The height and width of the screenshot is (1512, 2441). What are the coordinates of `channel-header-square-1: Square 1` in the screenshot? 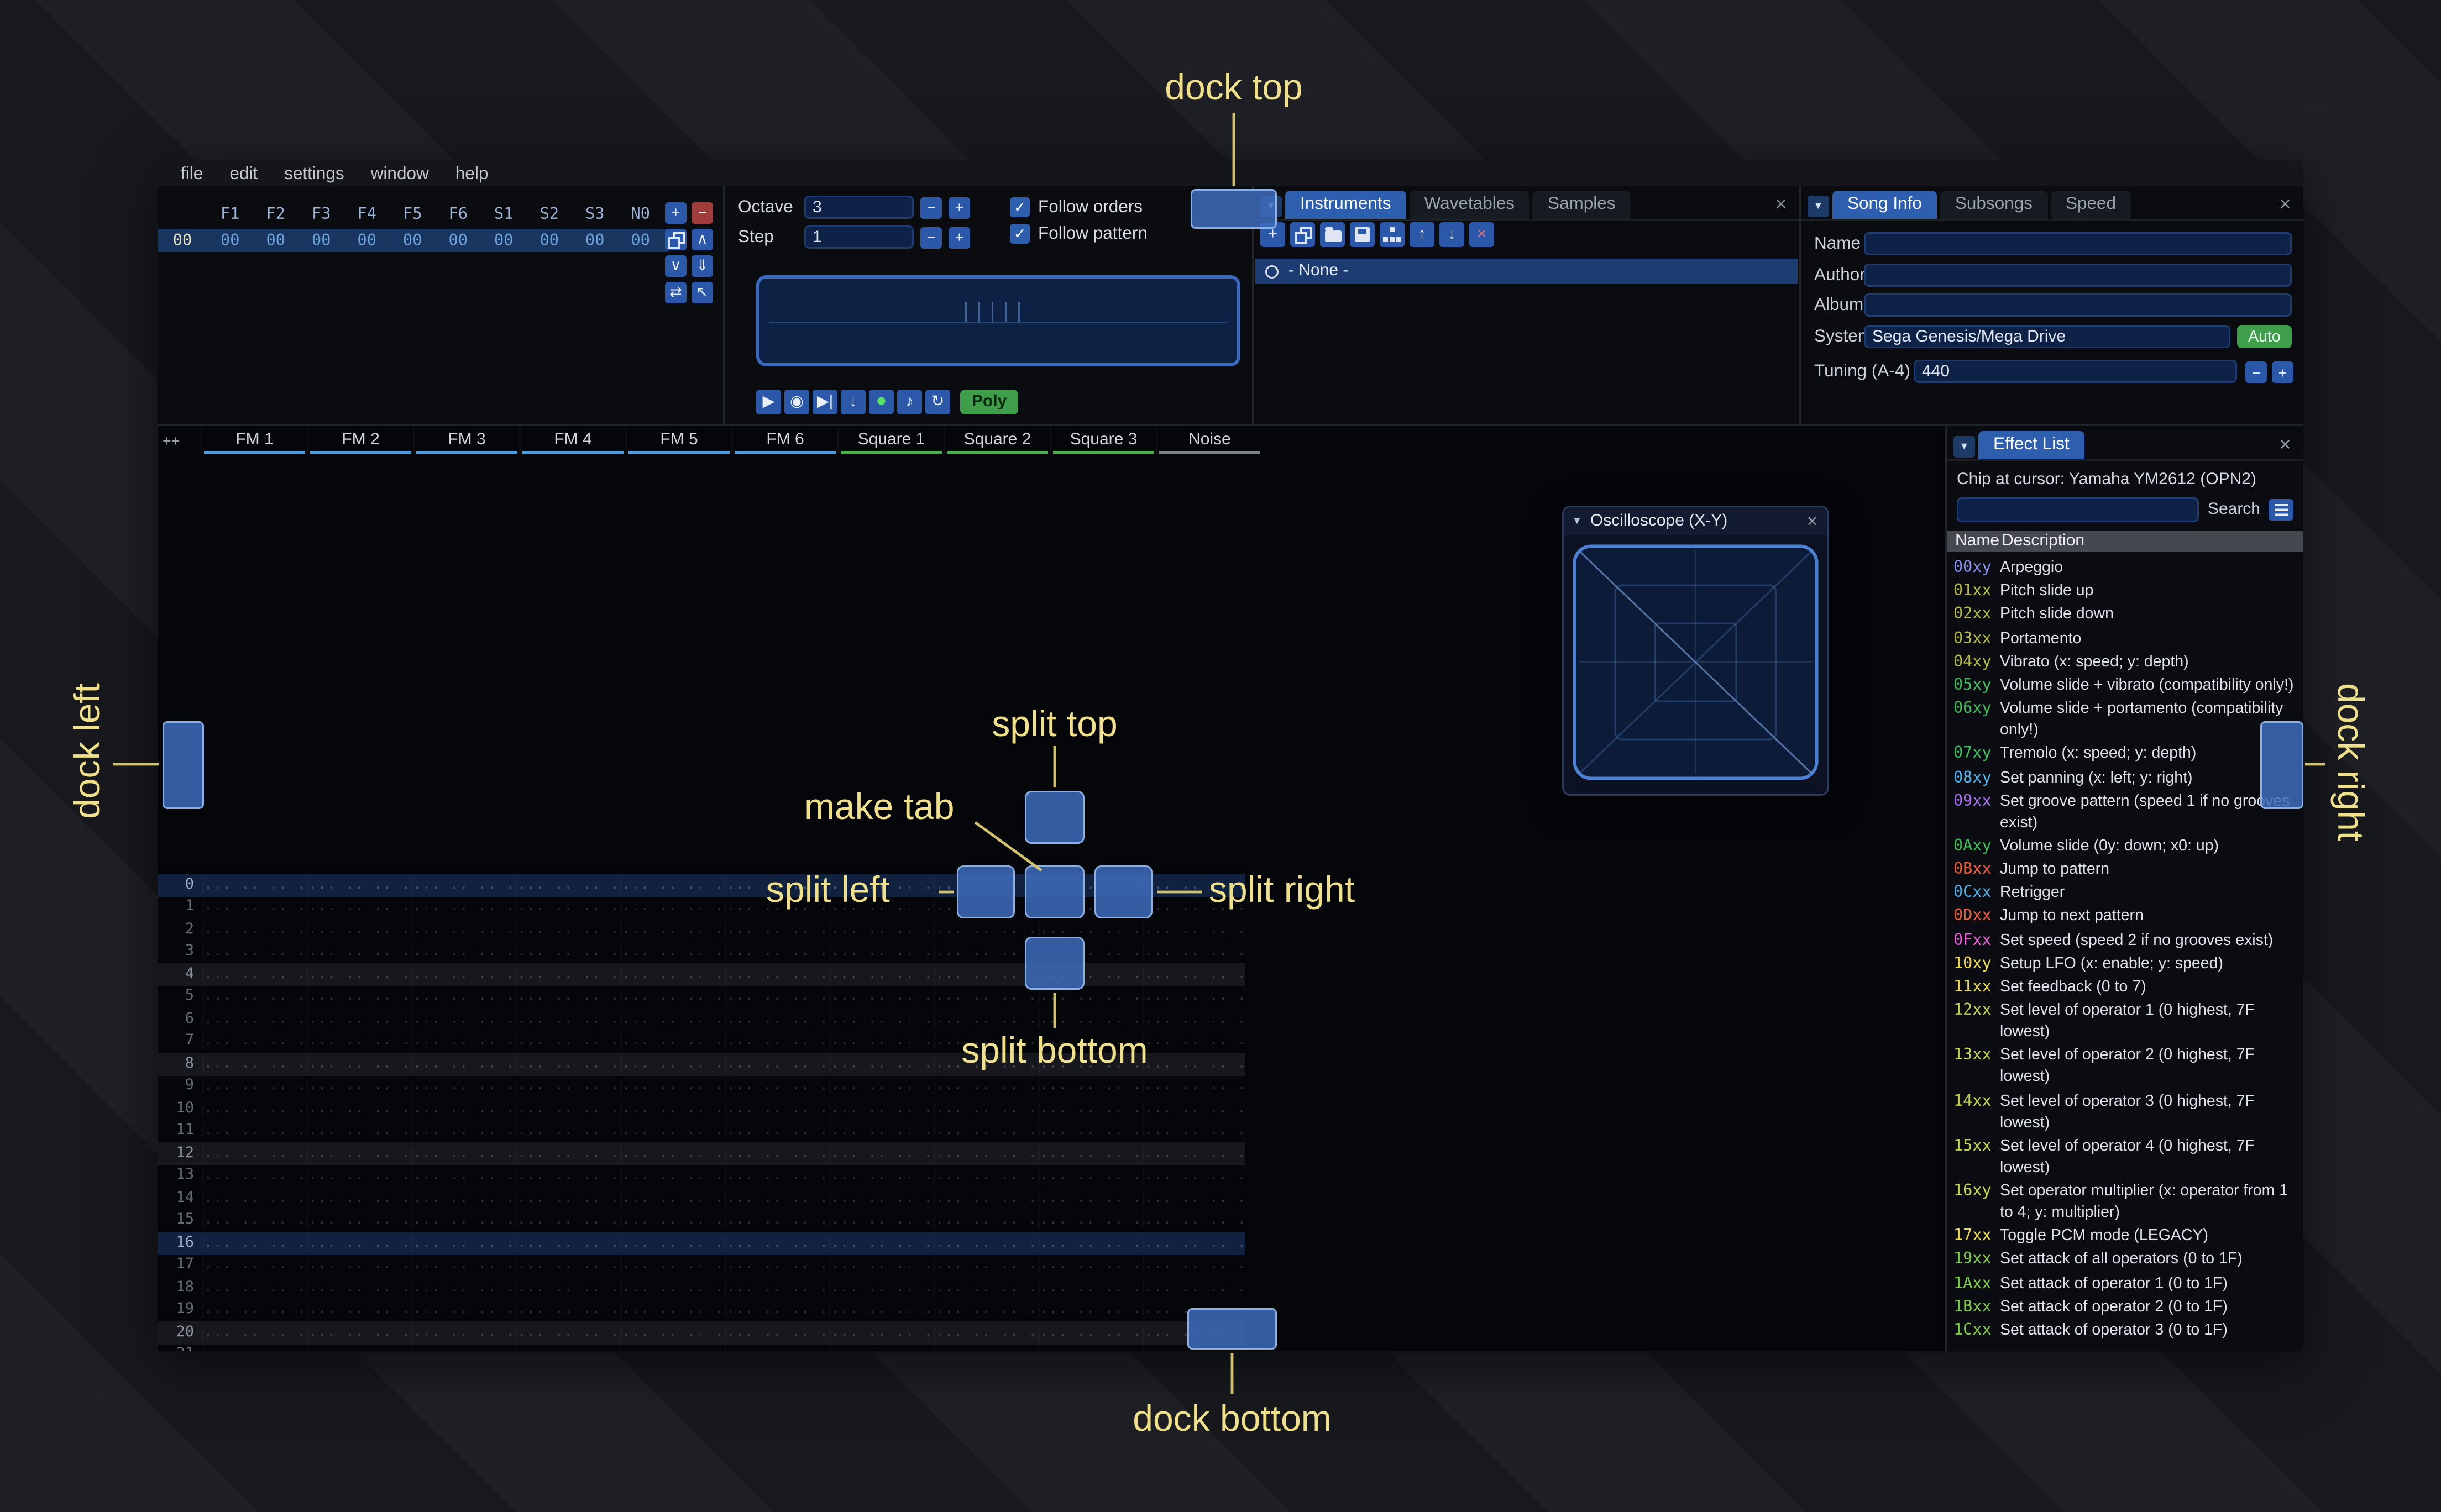 It's located at (890, 440).